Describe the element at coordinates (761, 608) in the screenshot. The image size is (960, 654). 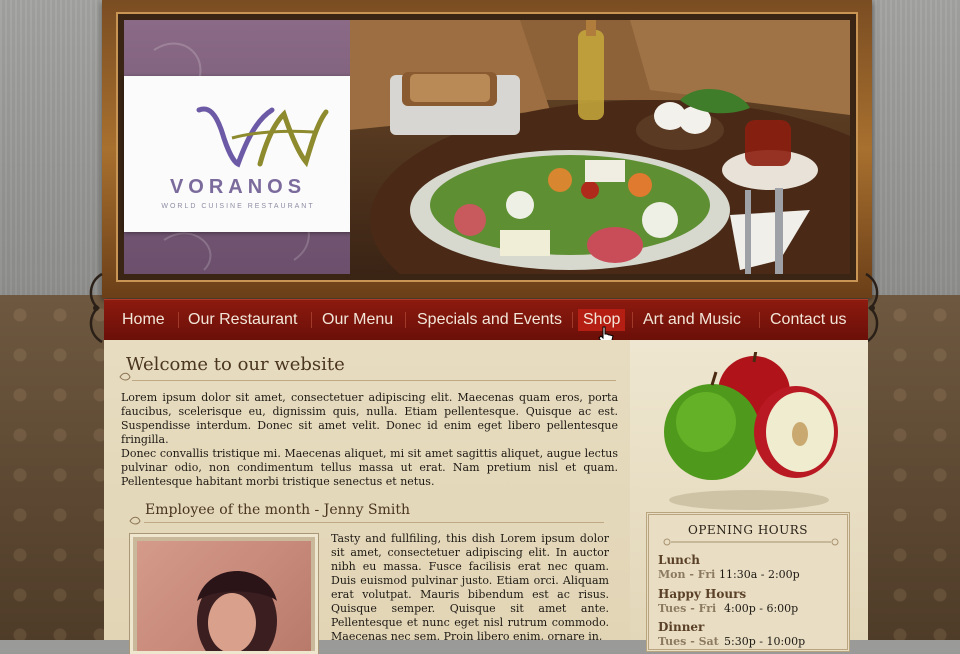
I see `hours-time-happy-hours: 4:00p - 6:00p` at that location.